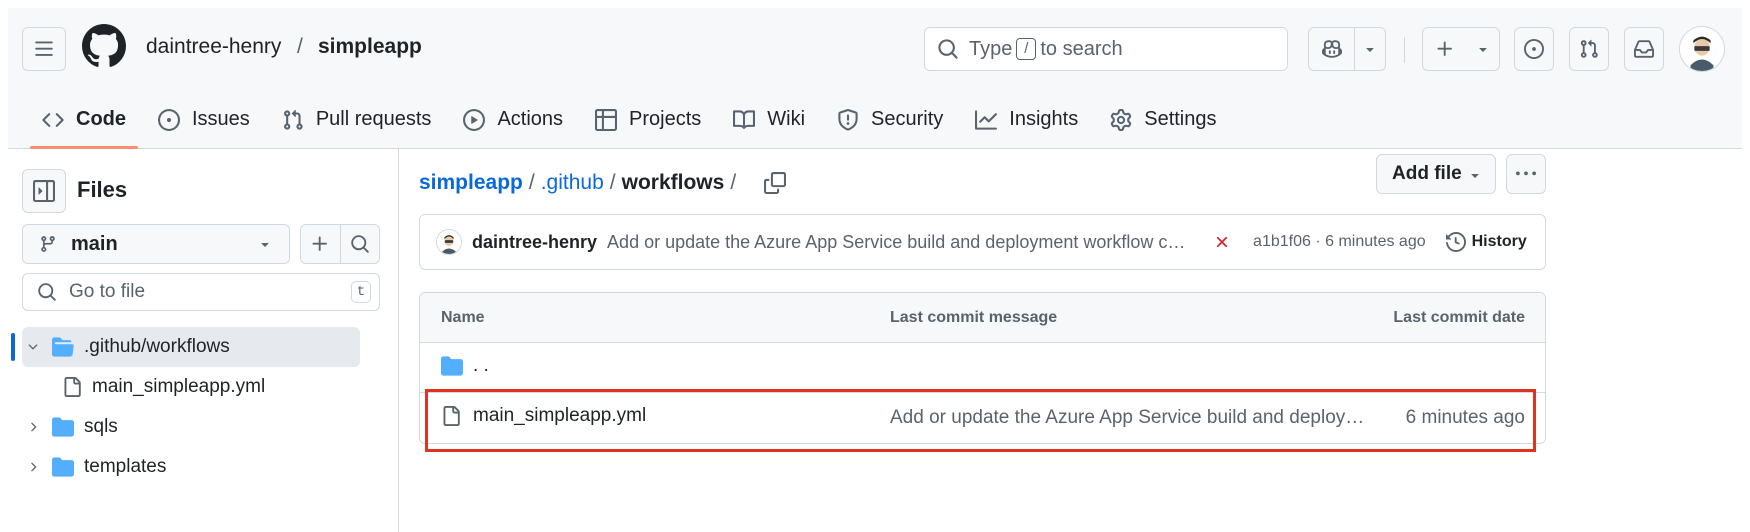 The height and width of the screenshot is (532, 1750). What do you see at coordinates (769, 119) in the screenshot?
I see `tab-wiki: Wiki` at bounding box center [769, 119].